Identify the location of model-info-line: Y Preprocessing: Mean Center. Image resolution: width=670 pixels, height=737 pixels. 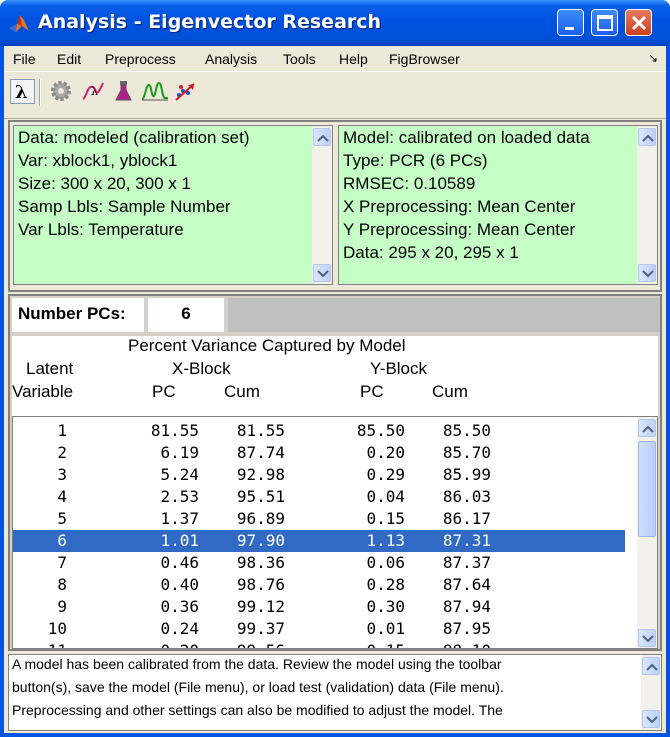
(459, 229).